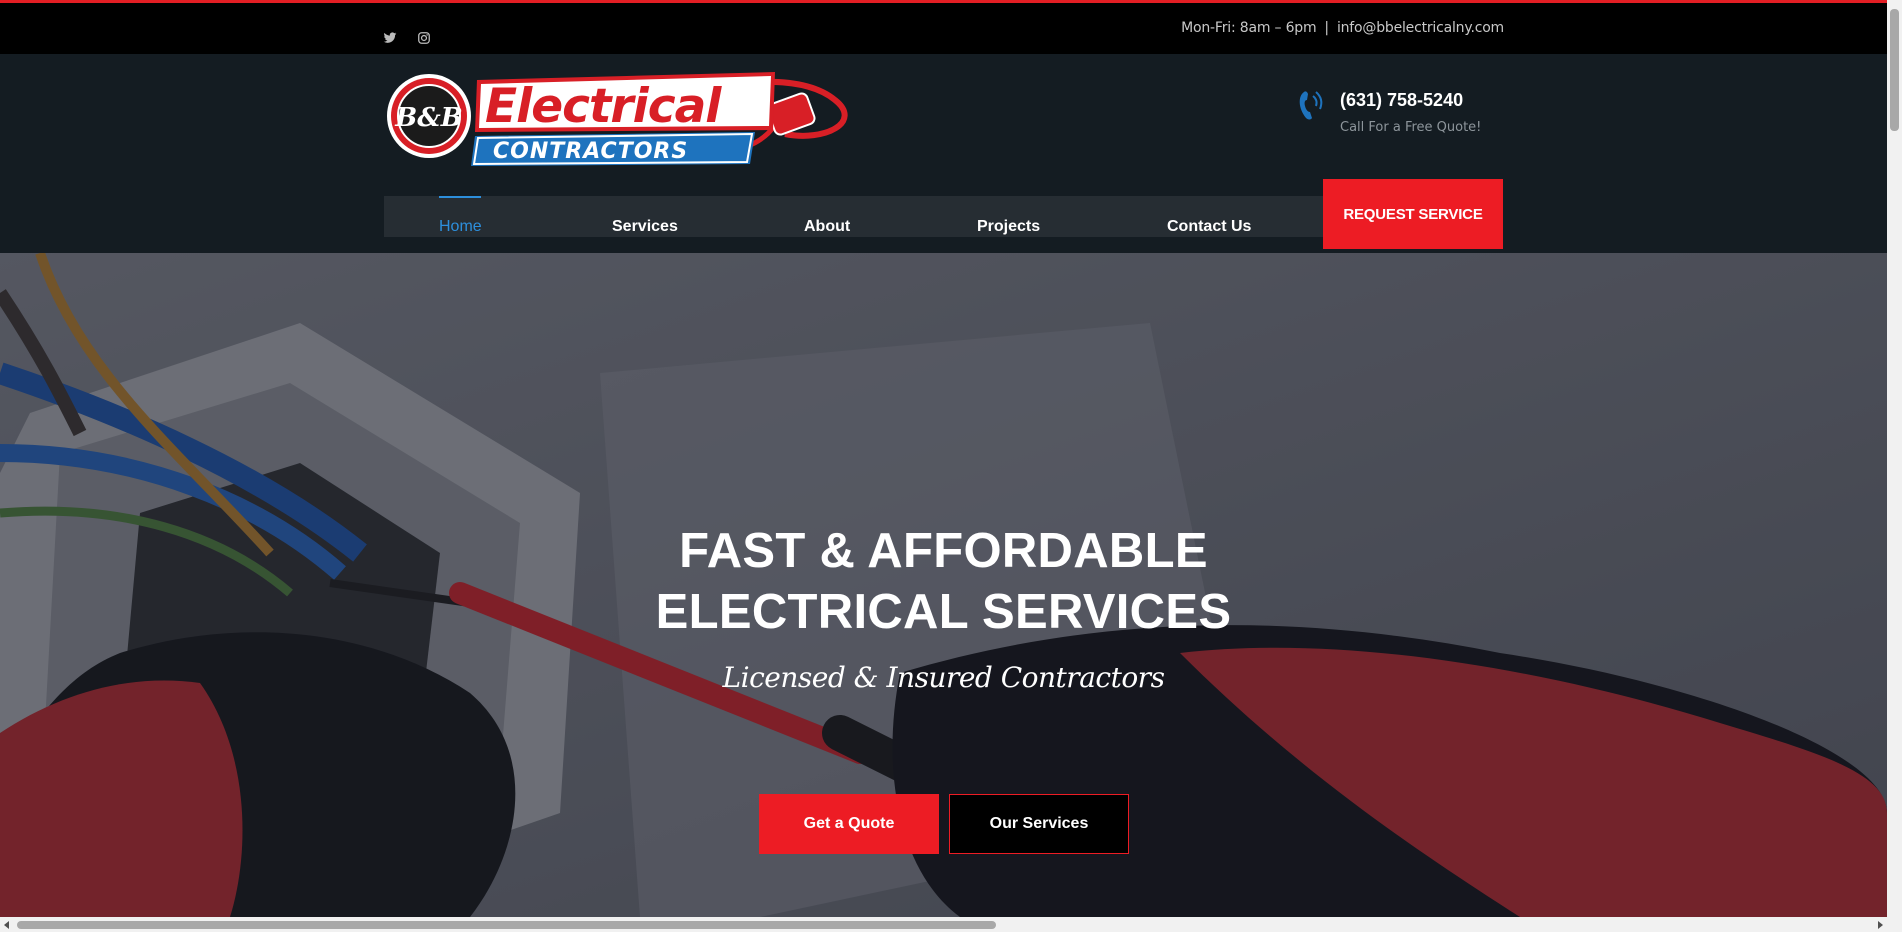  What do you see at coordinates (460, 227) in the screenshot?
I see `nav-item-home: Home` at bounding box center [460, 227].